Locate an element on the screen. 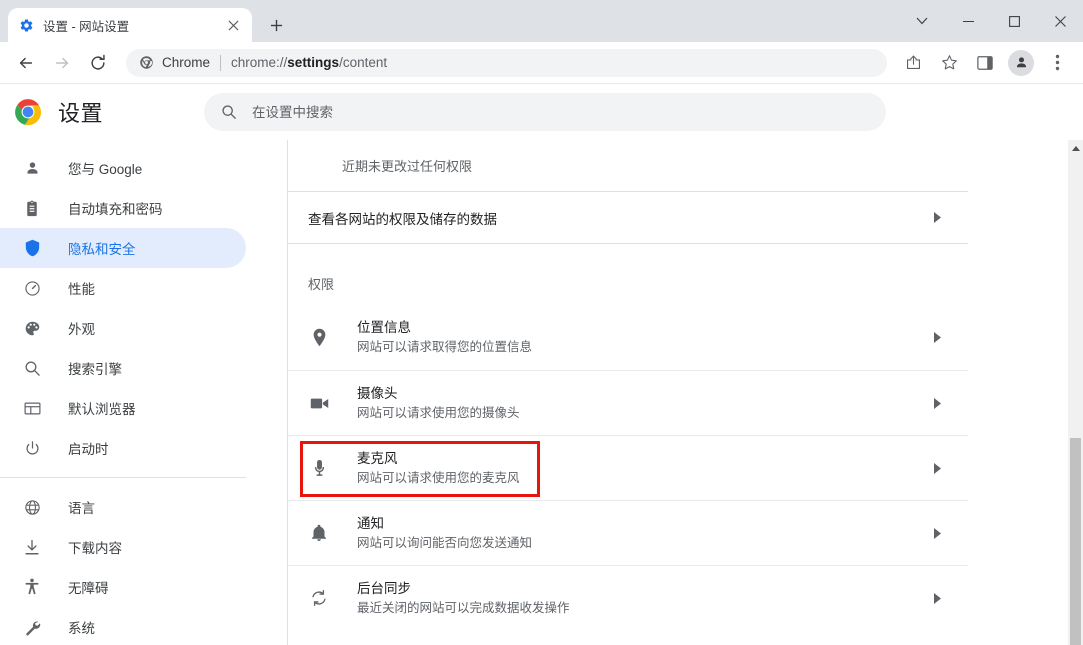 The width and height of the screenshot is (1083, 645). three-dot-menu-icon is located at coordinates (1057, 63).